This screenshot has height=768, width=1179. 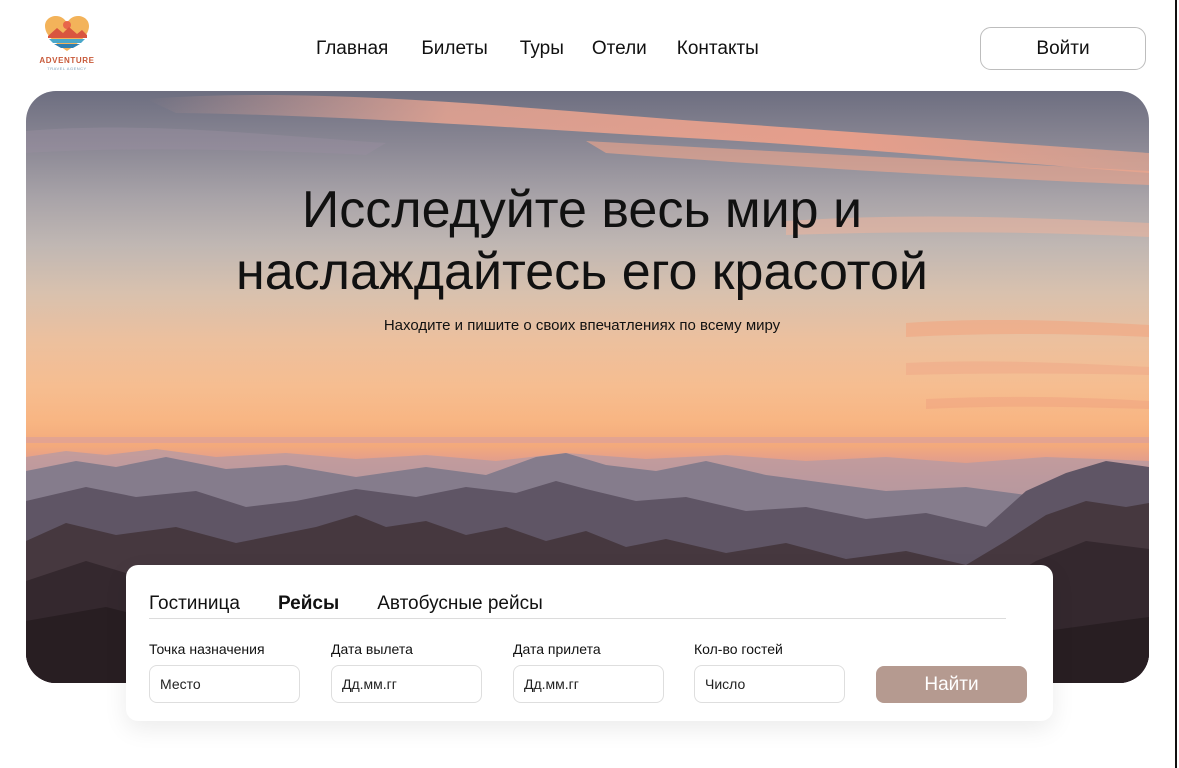 I want to click on brand-logo: ADVENTURE TRAVEL AGENCY, so click(x=67, y=44).